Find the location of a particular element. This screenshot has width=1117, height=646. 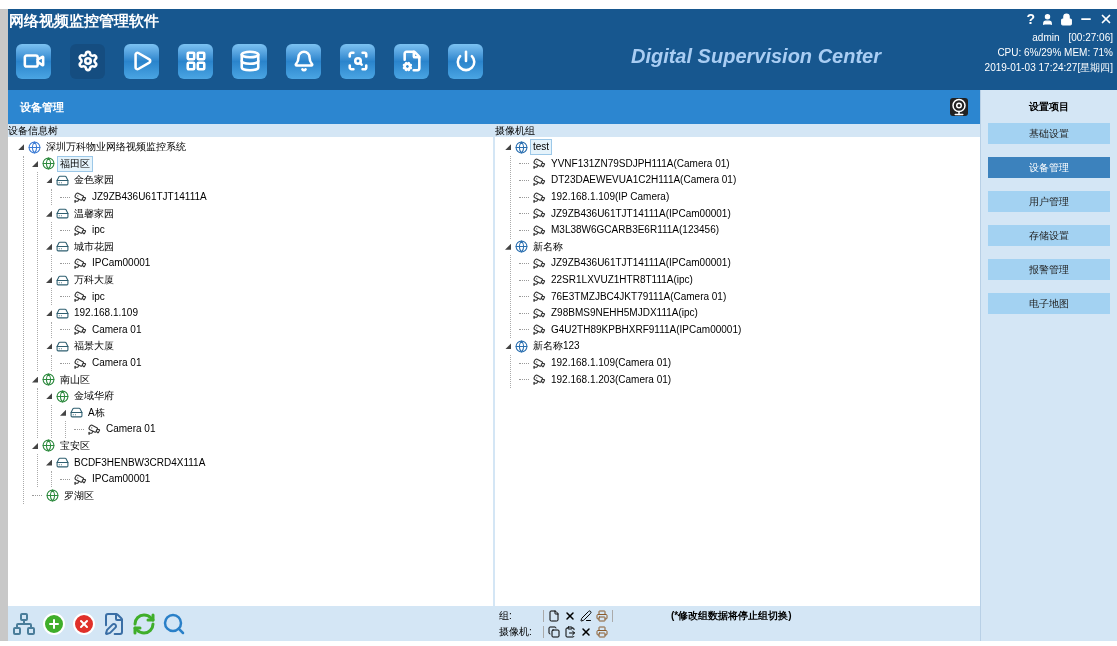

tree-item: 万科大厦 is located at coordinates (94, 280).